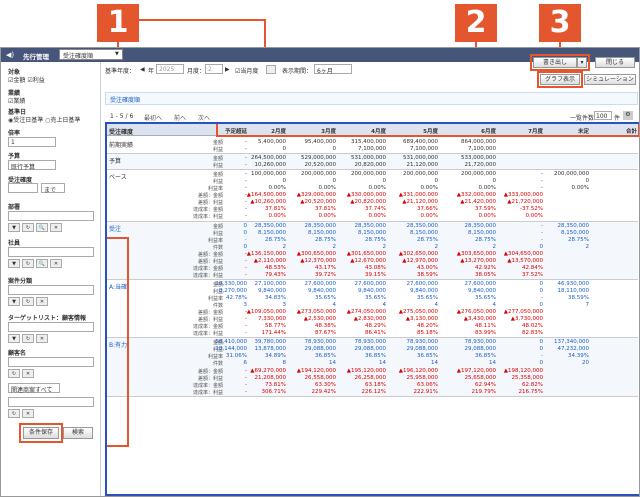  I want to click on breadcrumb: 受注確度順, so click(125, 99).